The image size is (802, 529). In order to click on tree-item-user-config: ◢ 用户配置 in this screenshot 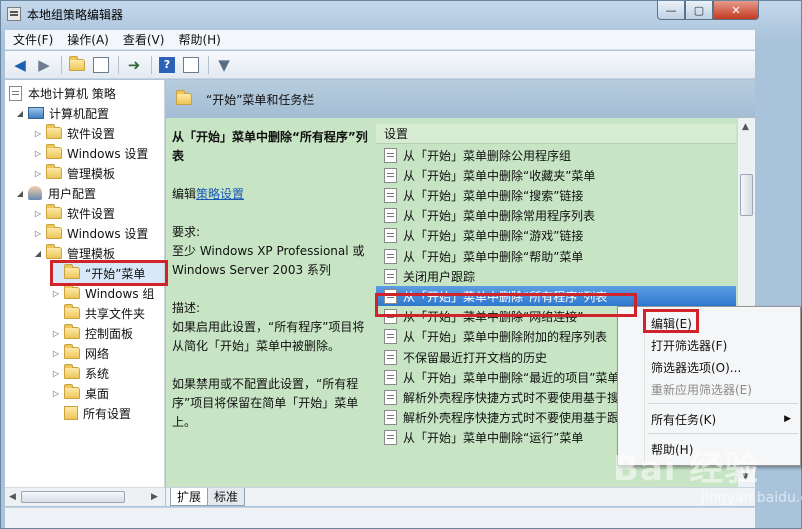, I will do `click(55, 193)`.